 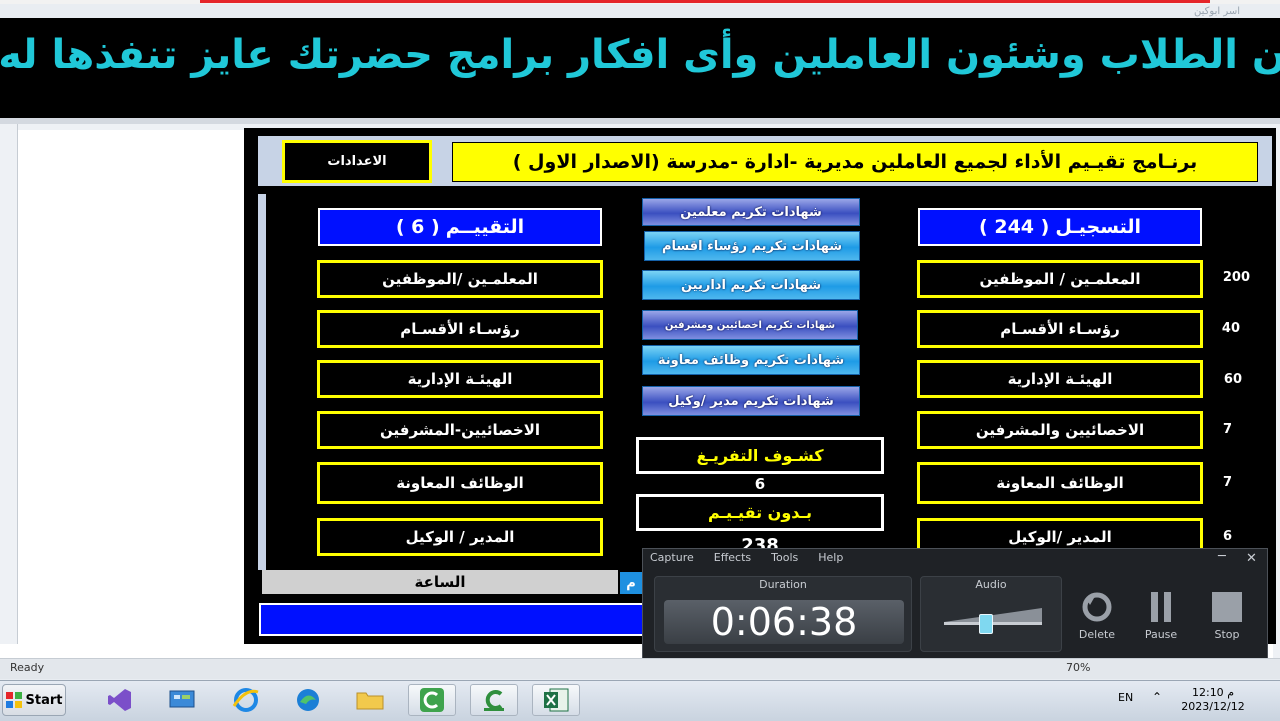 What do you see at coordinates (556, 700) in the screenshot?
I see `excel-icon` at bounding box center [556, 700].